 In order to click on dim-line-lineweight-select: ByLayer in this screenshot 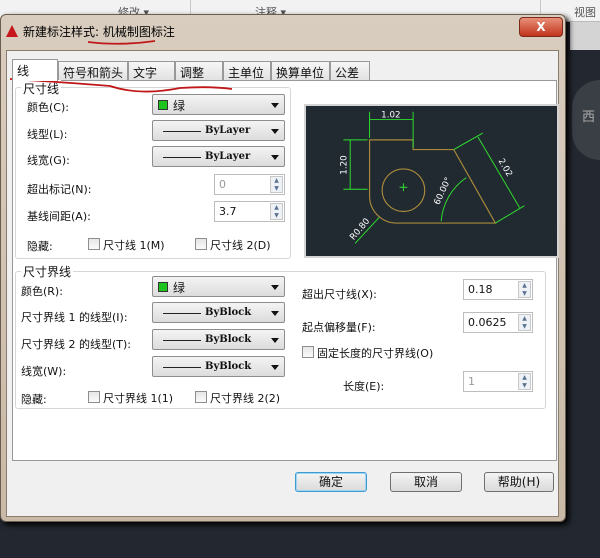, I will do `click(218, 156)`.